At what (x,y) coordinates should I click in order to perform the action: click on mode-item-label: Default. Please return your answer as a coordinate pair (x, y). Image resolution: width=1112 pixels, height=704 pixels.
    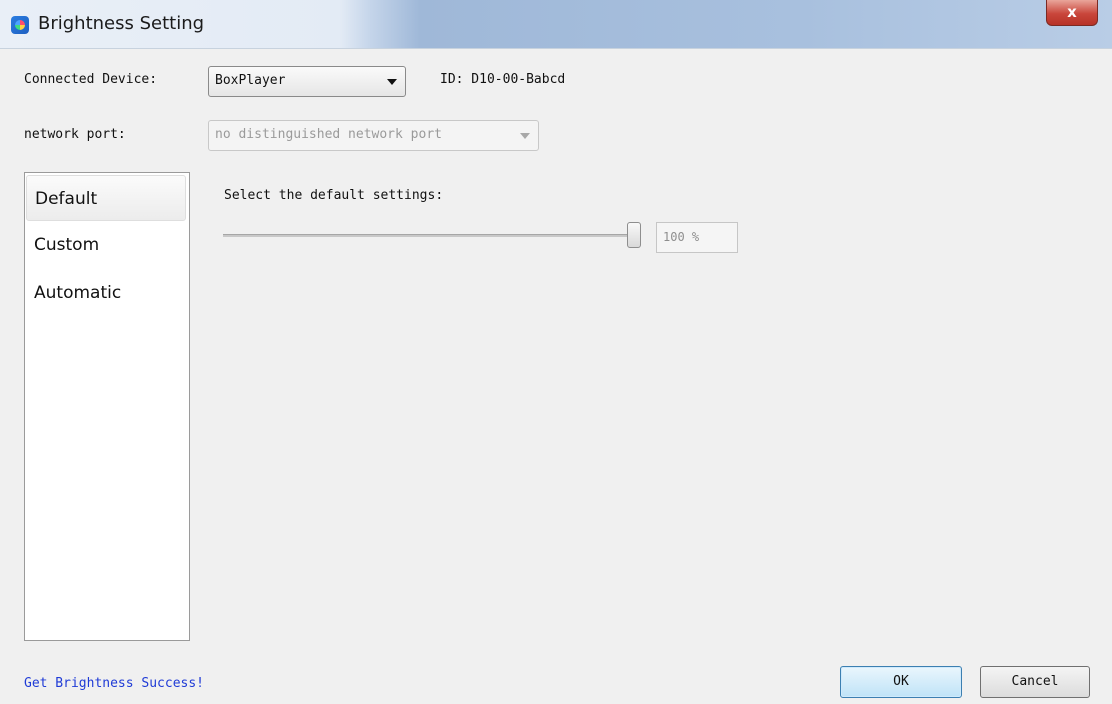
    Looking at the image, I should click on (66, 199).